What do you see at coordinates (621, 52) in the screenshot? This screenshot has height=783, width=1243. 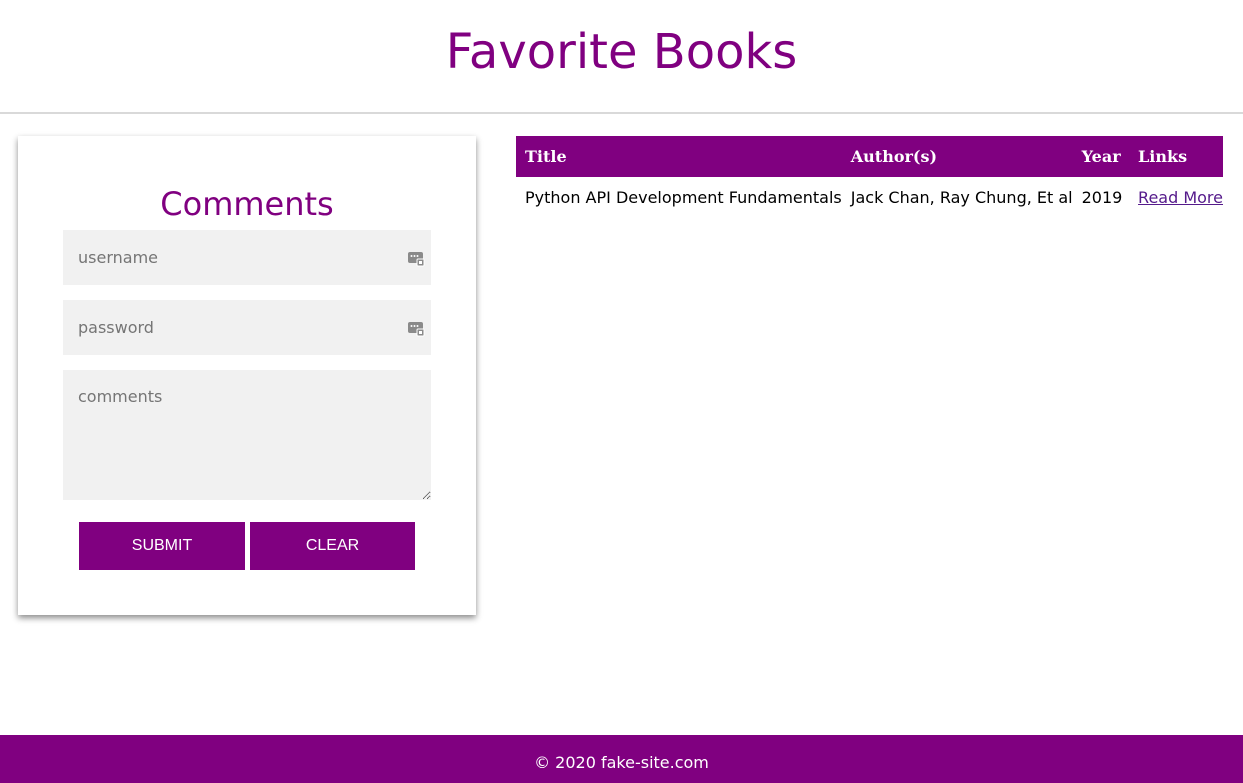 I see `page-title: Favorite Books` at bounding box center [621, 52].